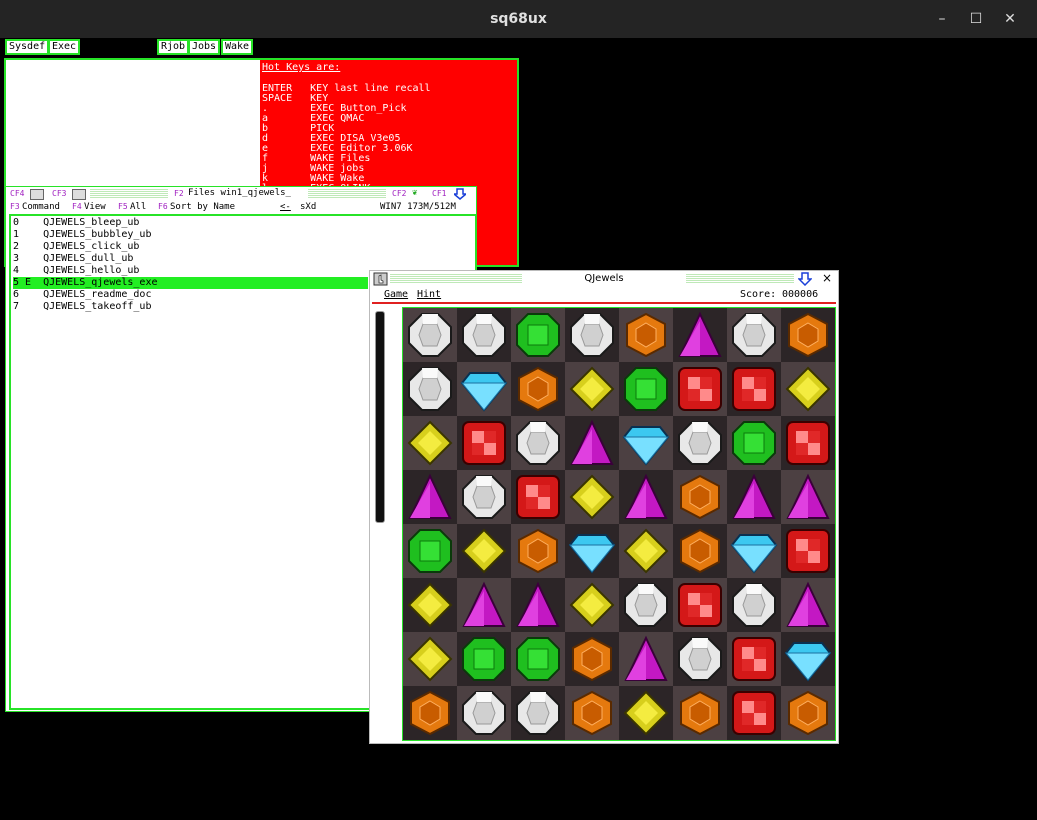 This screenshot has height=820, width=1037. I want to click on file-row: 2 QJEWELS_click_ub, so click(76, 247).